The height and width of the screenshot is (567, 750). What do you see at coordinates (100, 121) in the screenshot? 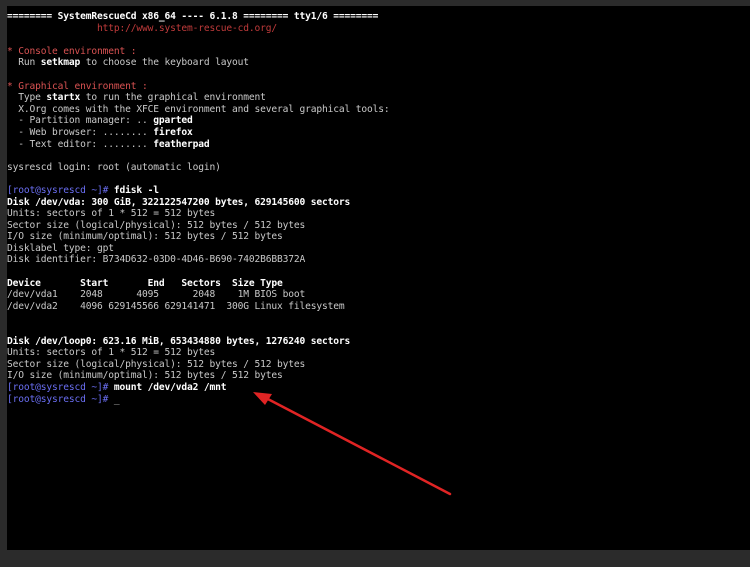
I see `tool-partition-manager: - Partition manager: .. gparted` at bounding box center [100, 121].